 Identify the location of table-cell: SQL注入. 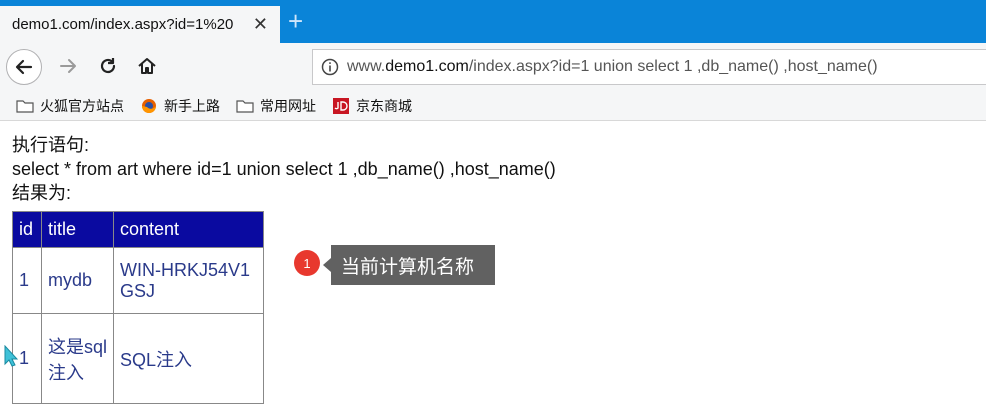
(188, 358).